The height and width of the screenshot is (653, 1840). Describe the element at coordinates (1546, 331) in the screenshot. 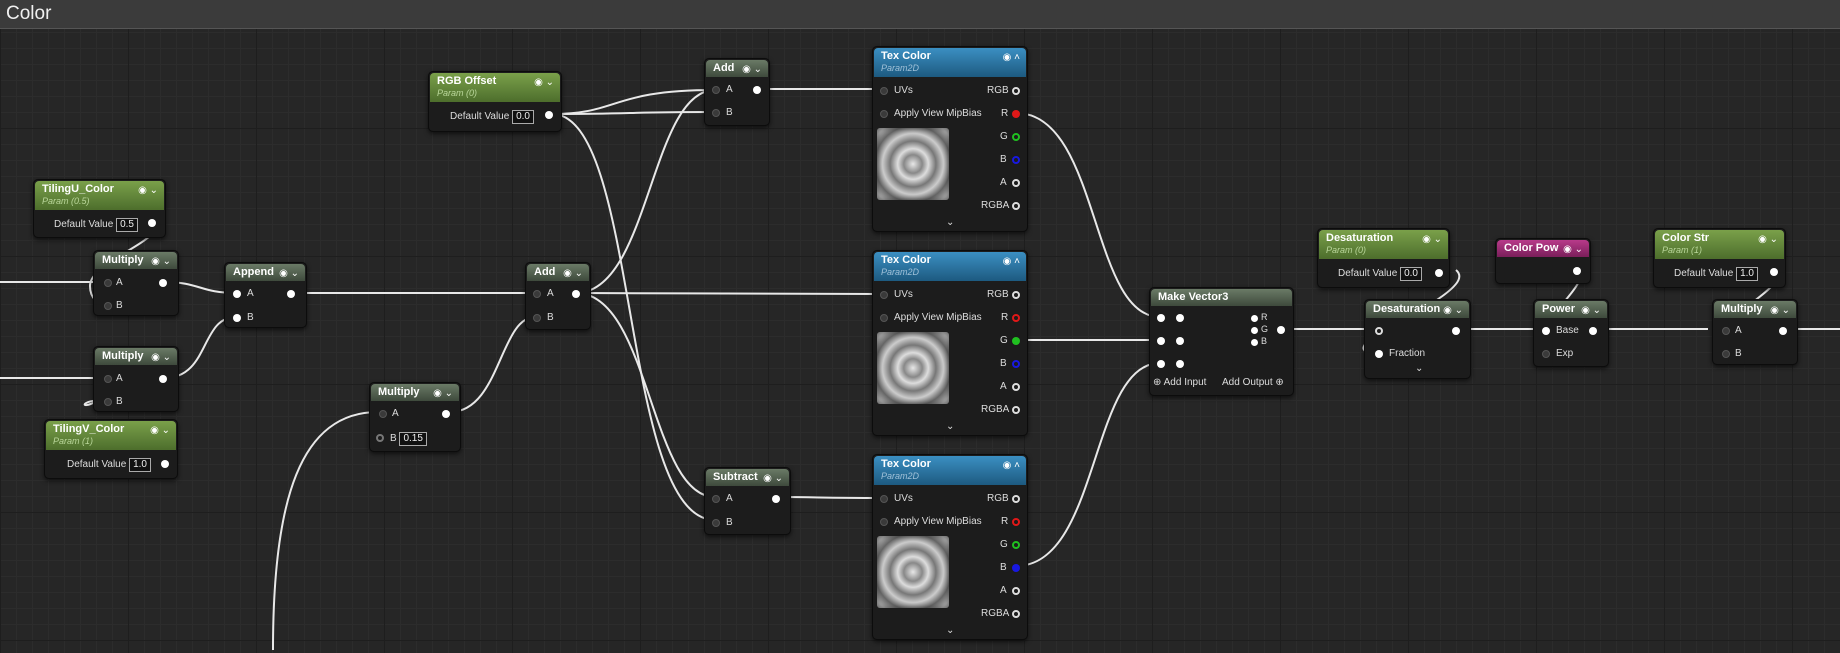

I see `input-pin-base` at that location.